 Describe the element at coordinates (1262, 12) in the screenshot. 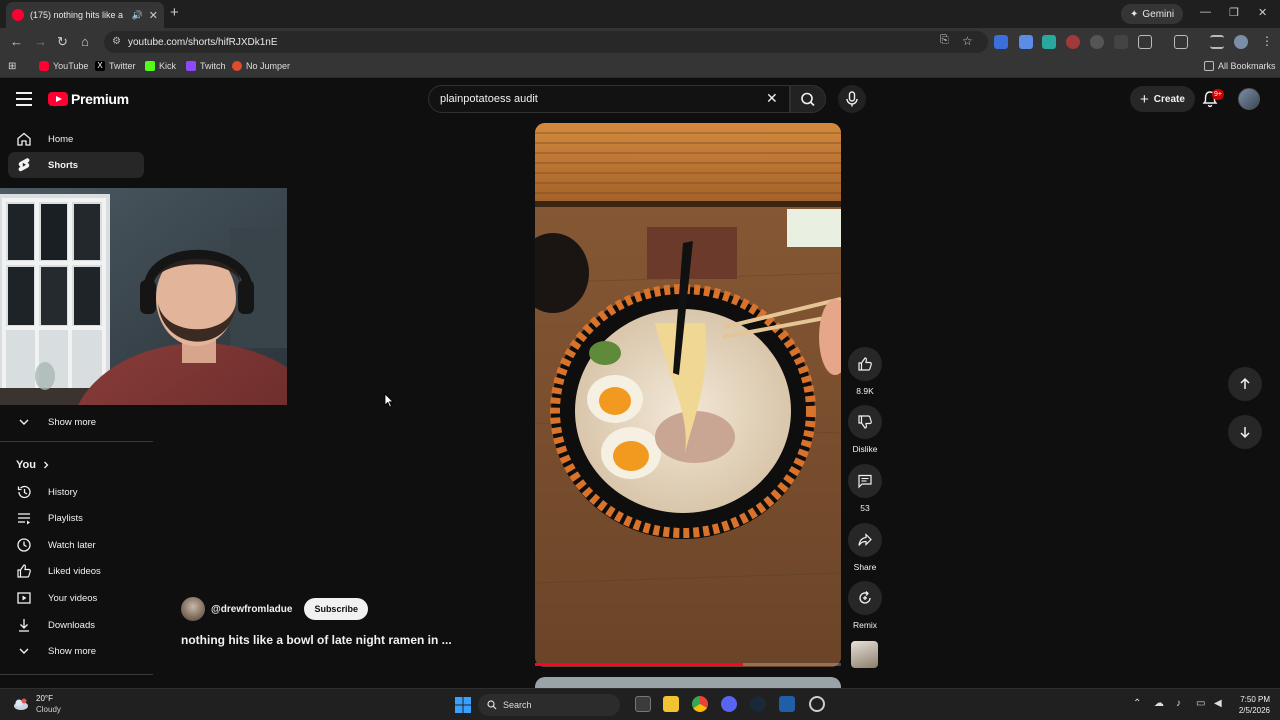

I see `close-window-button: ✕` at that location.